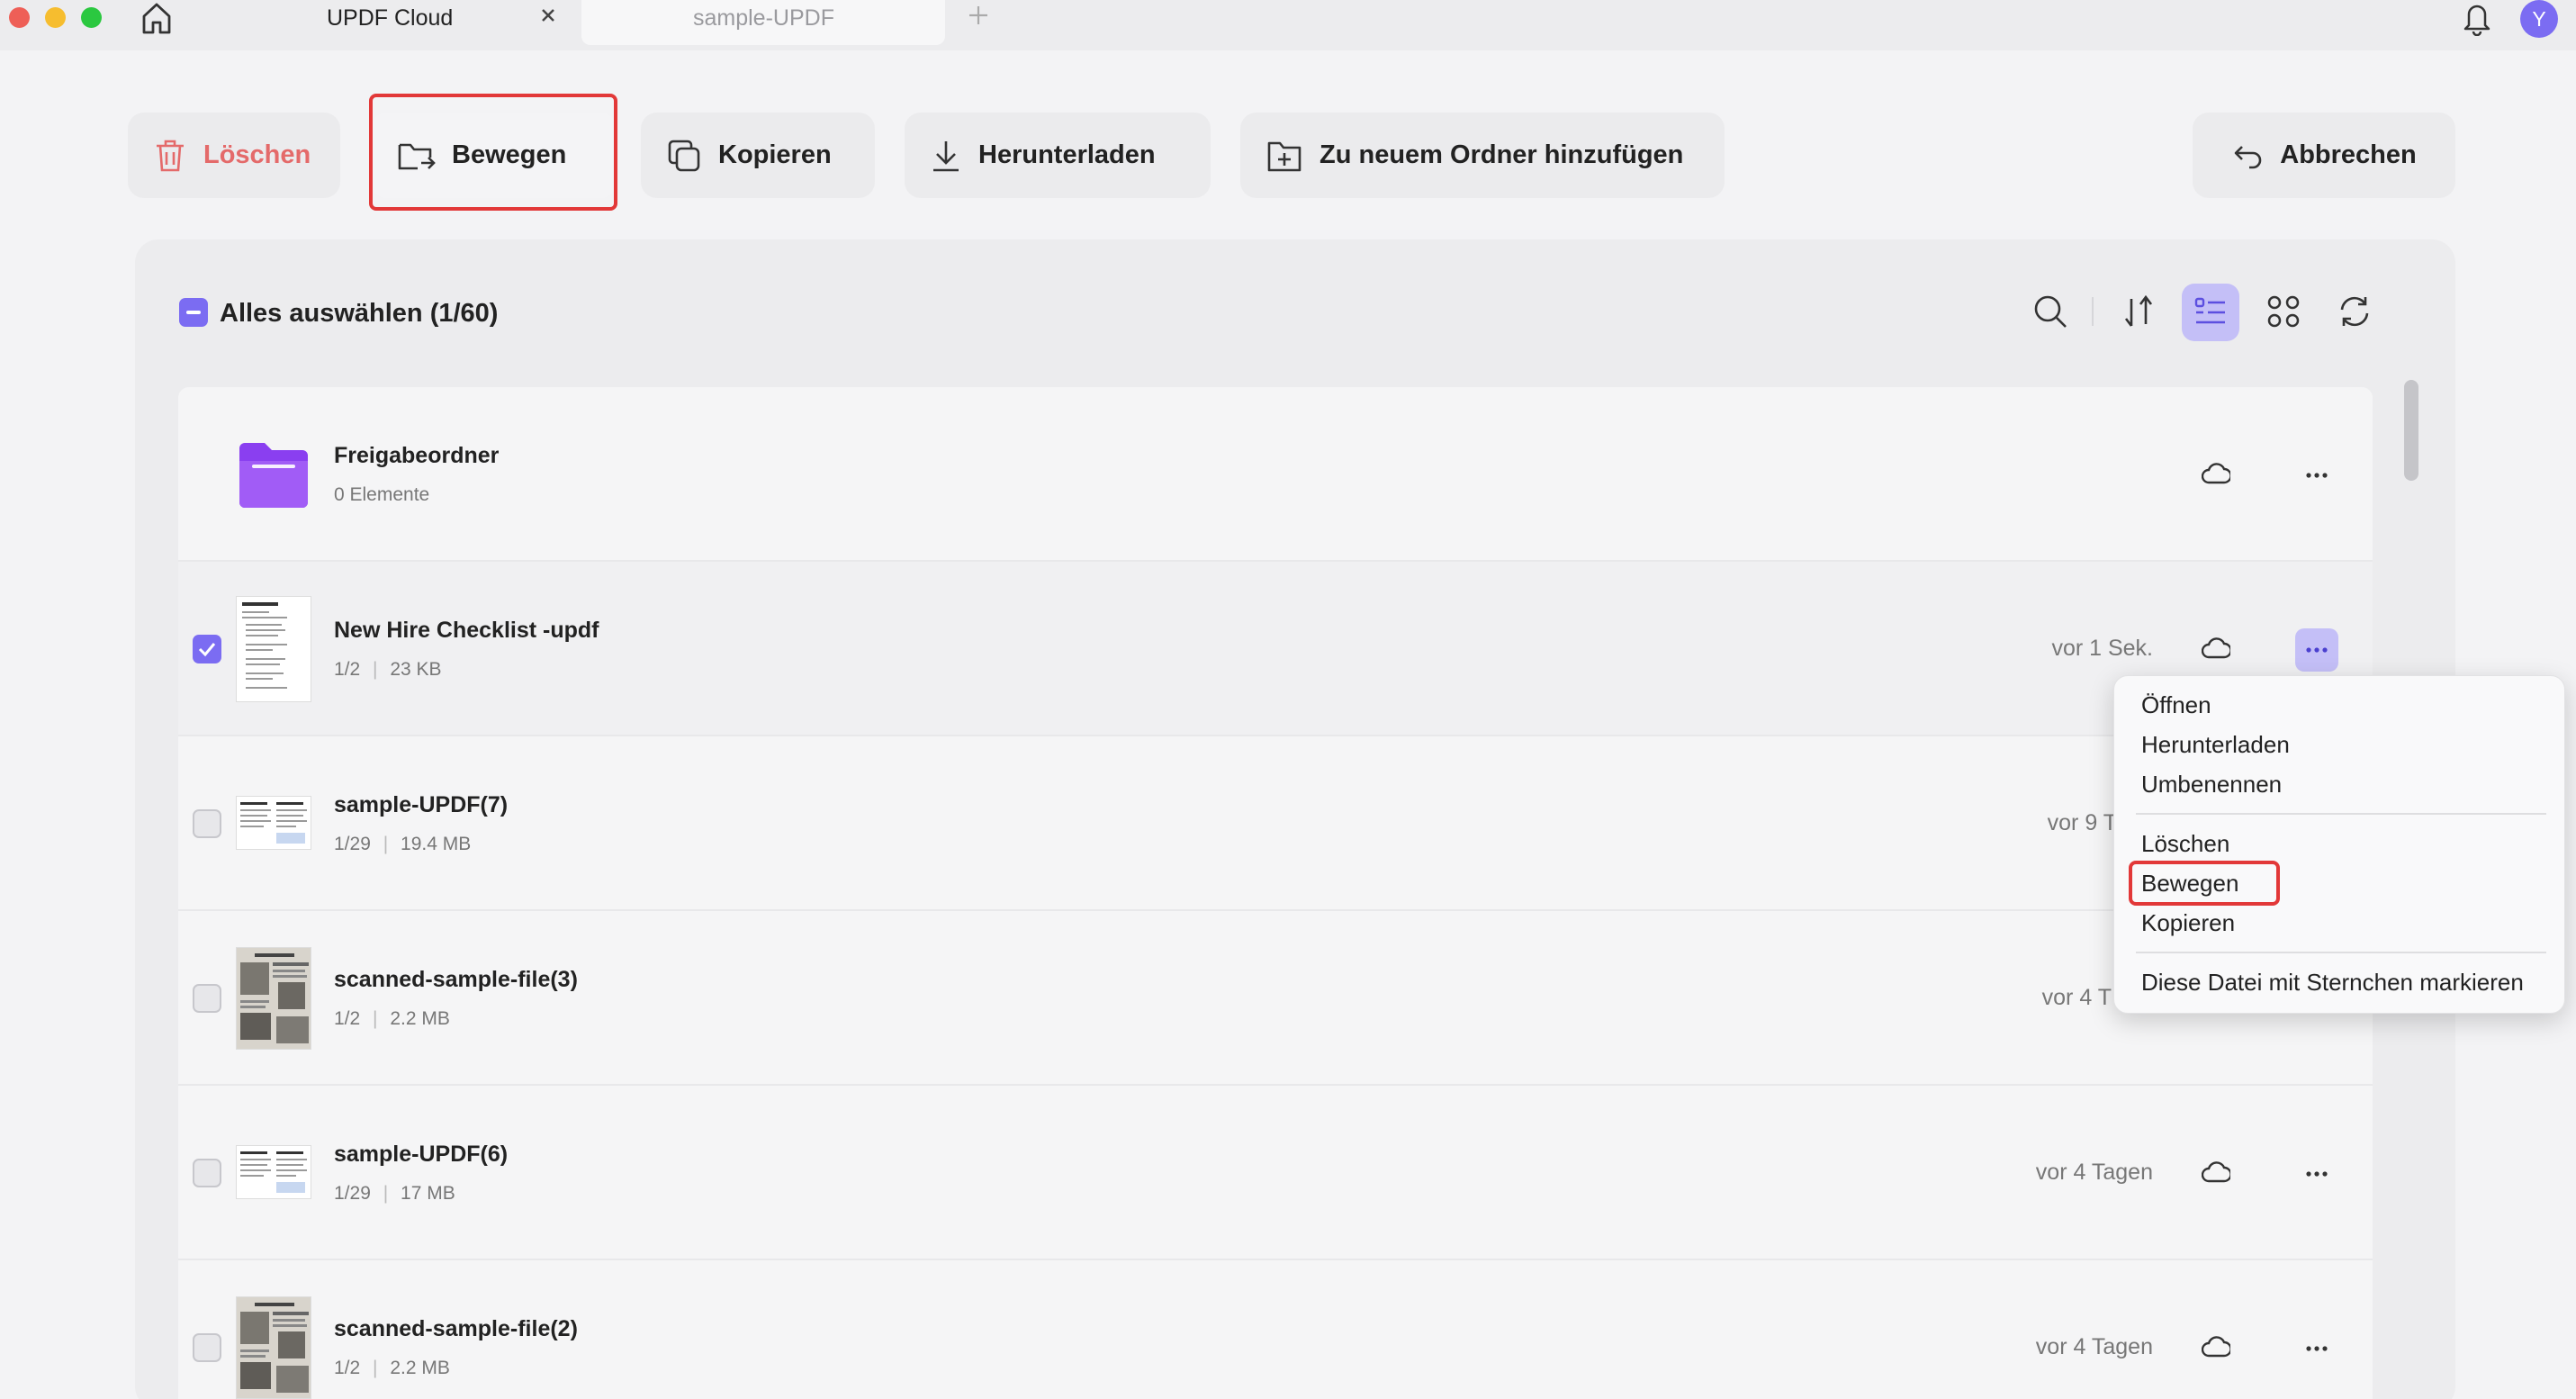 This screenshot has width=2576, height=1399. I want to click on list-item: Freigabeordner 0 Elemente, so click(1275, 475).